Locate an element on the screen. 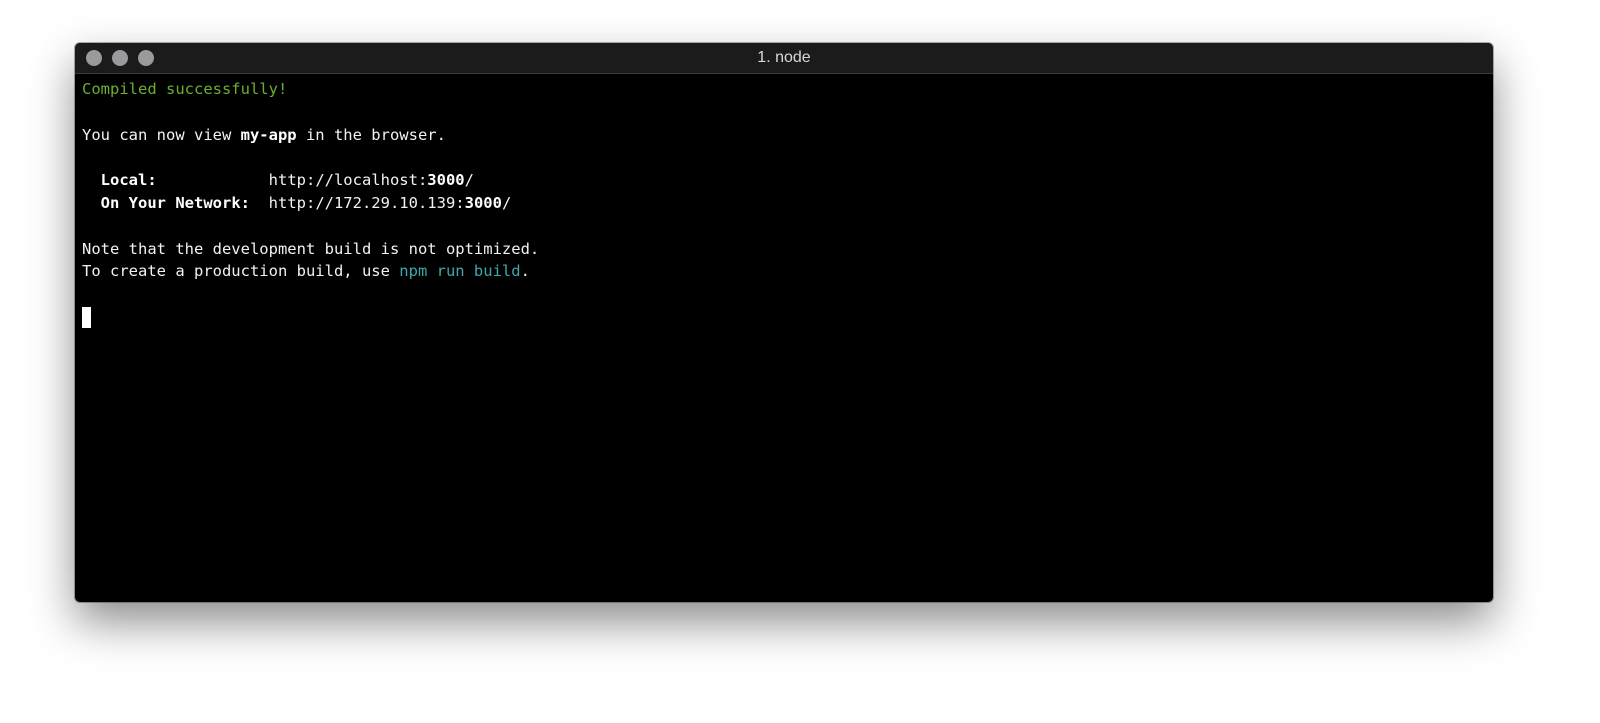 The height and width of the screenshot is (723, 1600). app-name: my-app is located at coordinates (268, 134).